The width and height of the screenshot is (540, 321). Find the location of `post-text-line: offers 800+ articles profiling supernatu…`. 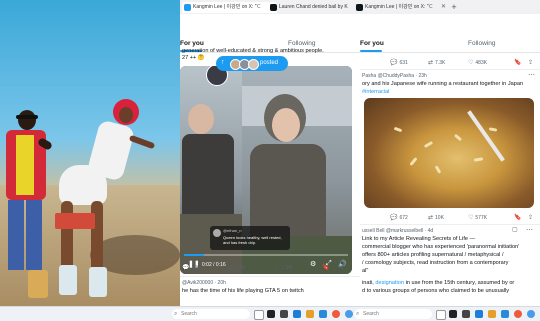

post-text-line: offers 800+ articles profiling supernatu… is located at coordinates (433, 255).